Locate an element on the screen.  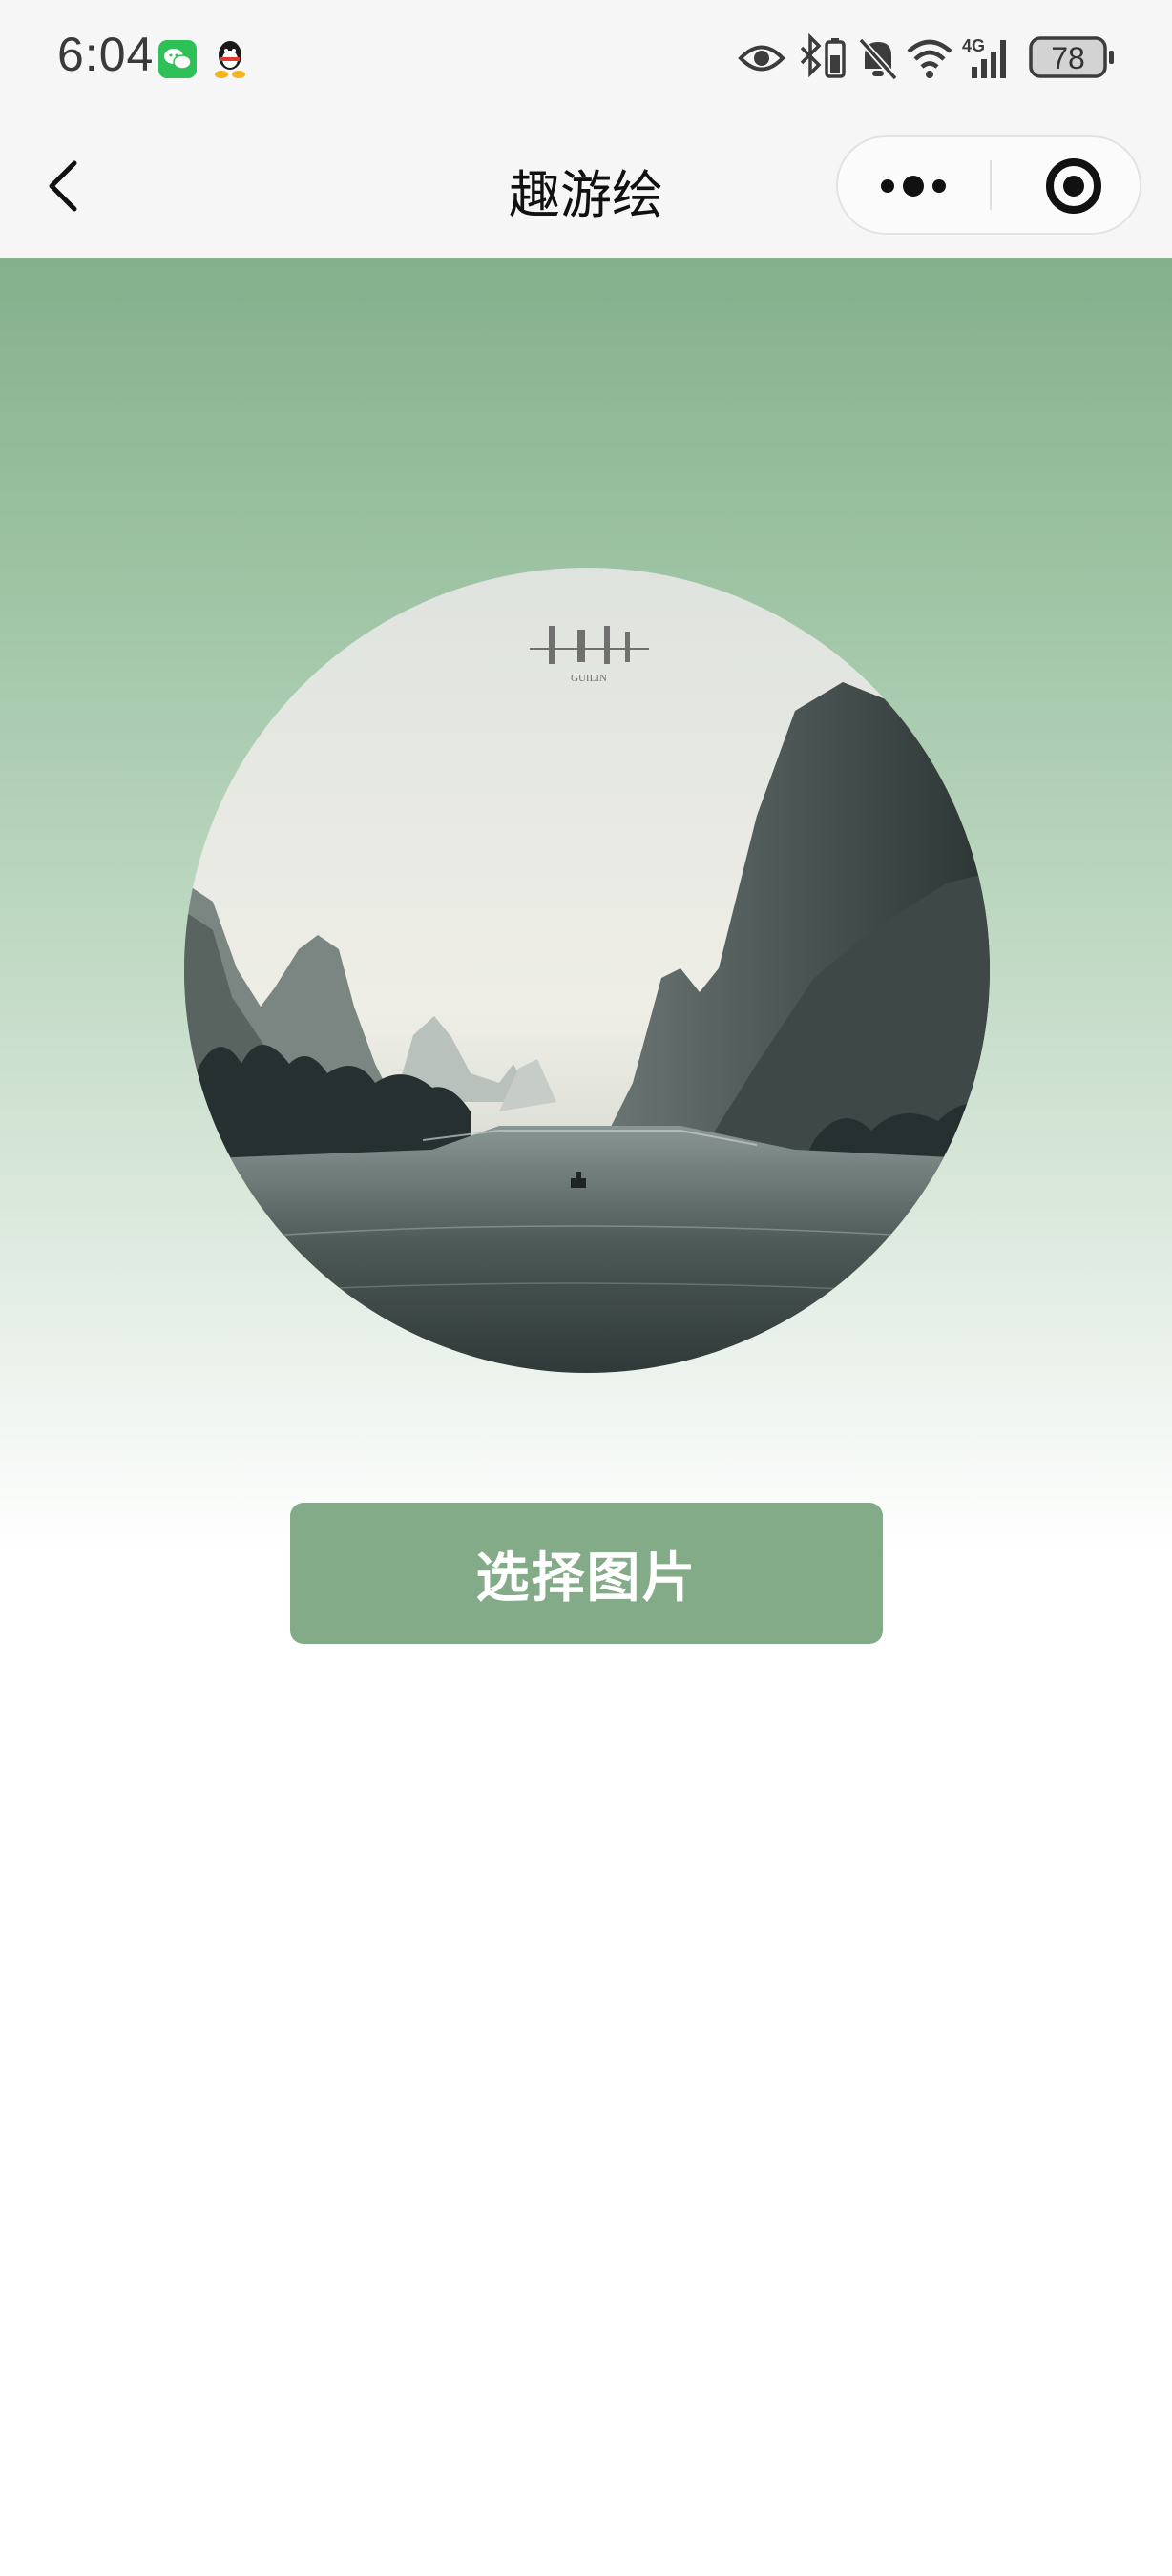
qq-icon is located at coordinates (230, 59).